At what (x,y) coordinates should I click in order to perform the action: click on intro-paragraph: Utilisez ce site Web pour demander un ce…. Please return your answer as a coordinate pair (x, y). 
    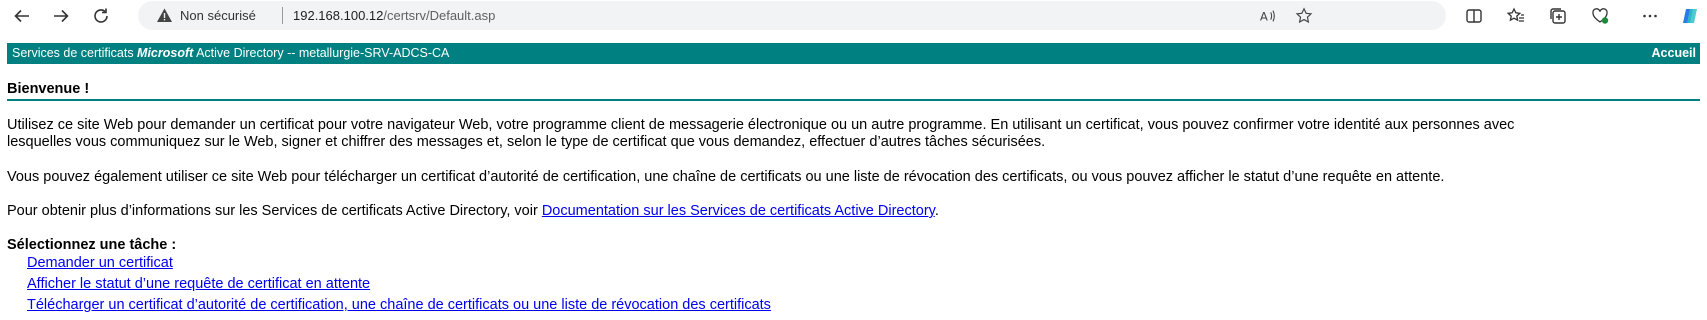
    Looking at the image, I should click on (760, 134).